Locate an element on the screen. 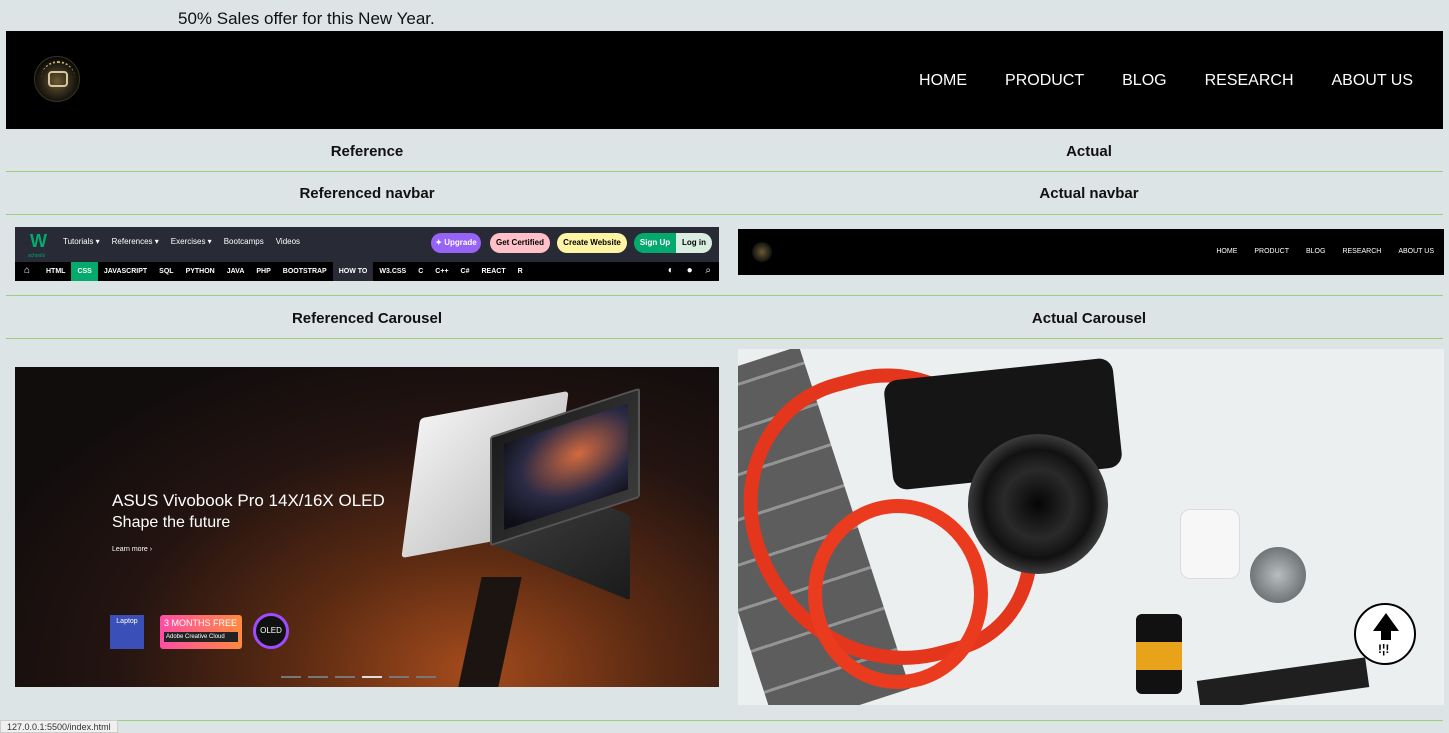  w3-link-javascript: JAVASCRIPT is located at coordinates (125, 271).